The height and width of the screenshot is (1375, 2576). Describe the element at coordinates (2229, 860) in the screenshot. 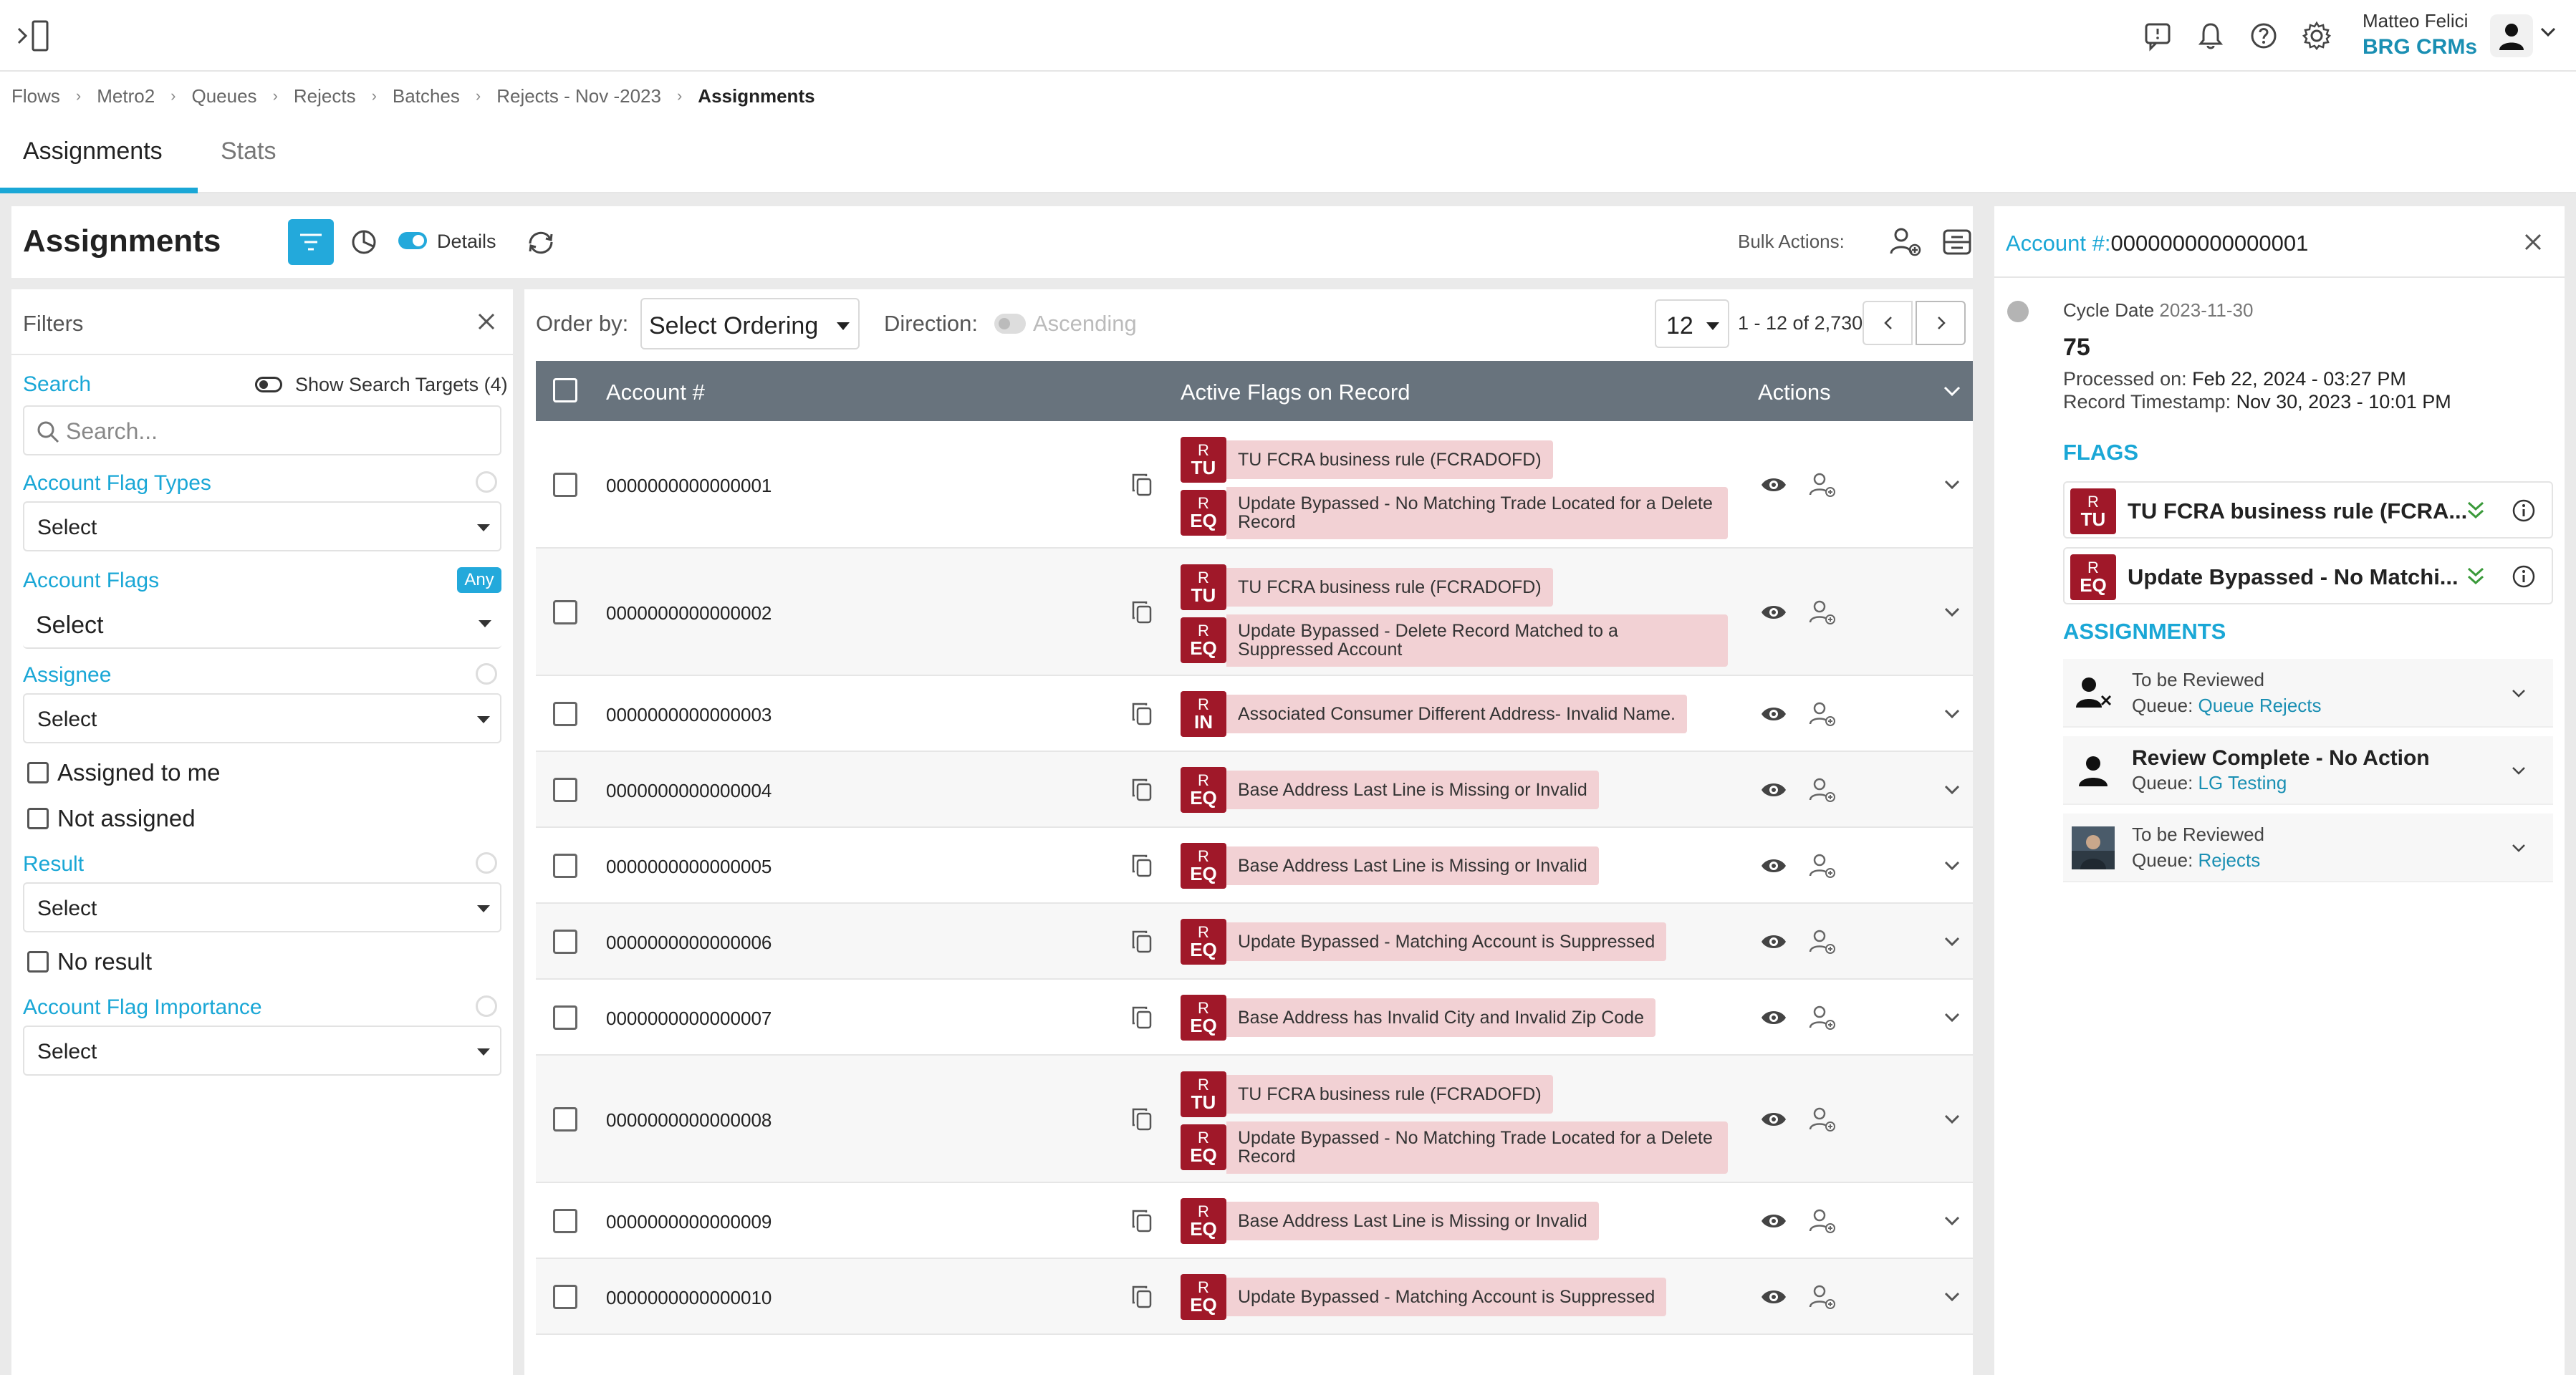

I see `queue-link: Rejects` at that location.